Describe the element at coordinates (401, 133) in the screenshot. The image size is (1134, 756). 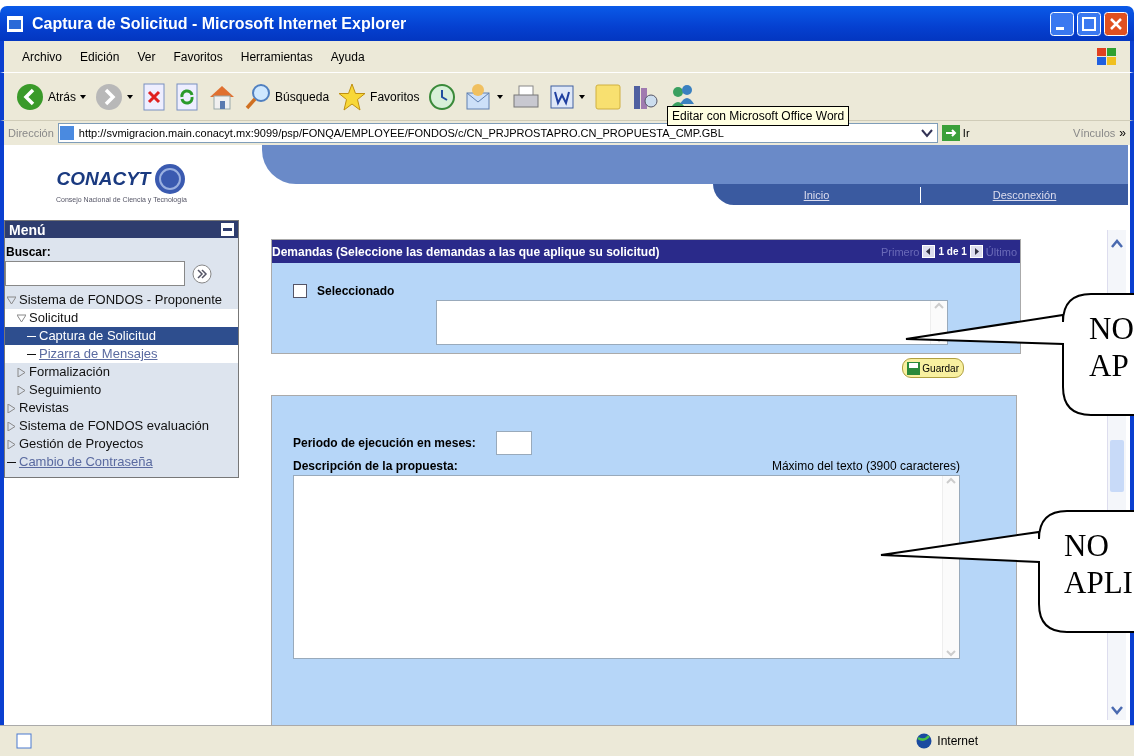
I see `address-text: http://svmigracion.main.conacyt.mx:9099/psp/FONQA/EMPLOYEE/FONDOS/c/CN_PRJPROSTAPRO.CN_PROPUESTA_CMP.GBL` at that location.